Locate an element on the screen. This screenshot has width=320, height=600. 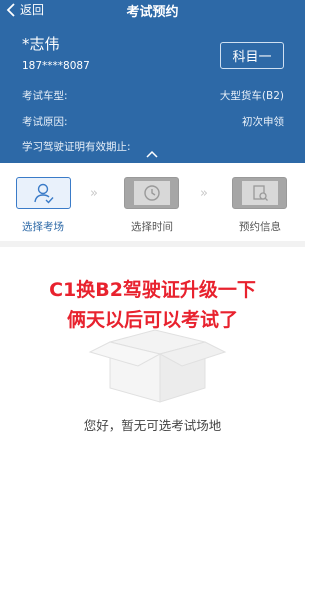
subject-button: 科目一 is located at coordinates (252, 55).